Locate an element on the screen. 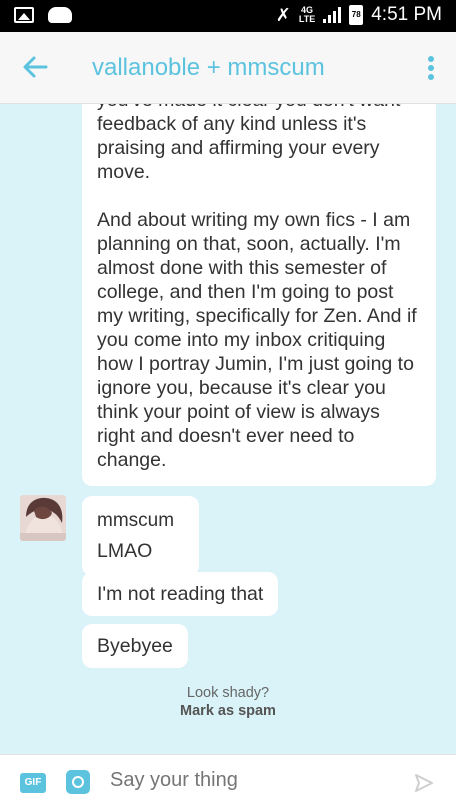  signal-icon is located at coordinates (332, 15).